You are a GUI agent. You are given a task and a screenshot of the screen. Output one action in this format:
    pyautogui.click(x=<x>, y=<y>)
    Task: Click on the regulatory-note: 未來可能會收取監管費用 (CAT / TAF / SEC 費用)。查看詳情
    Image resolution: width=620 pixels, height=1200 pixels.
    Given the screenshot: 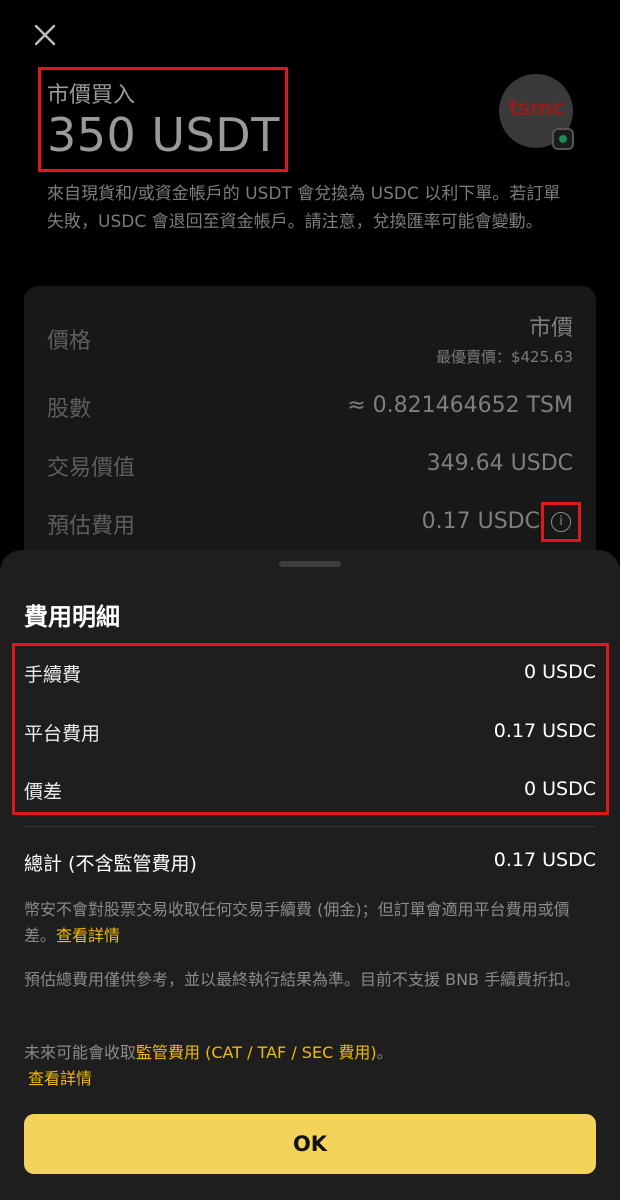 What is the action you would take?
    pyautogui.click(x=311, y=1066)
    